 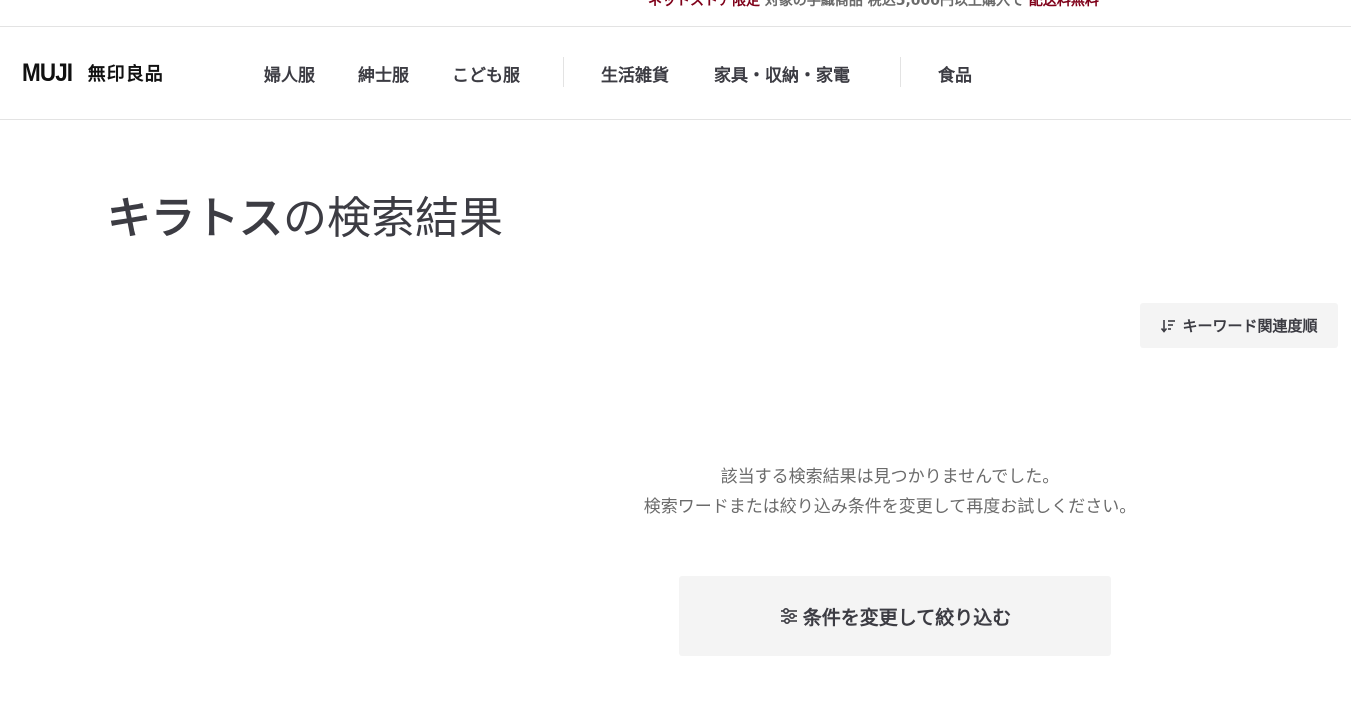 I want to click on promo-text: ネットストア限定 対象の手織商品 税込5,000円以上購入で 配送料無料, so click(x=873, y=5).